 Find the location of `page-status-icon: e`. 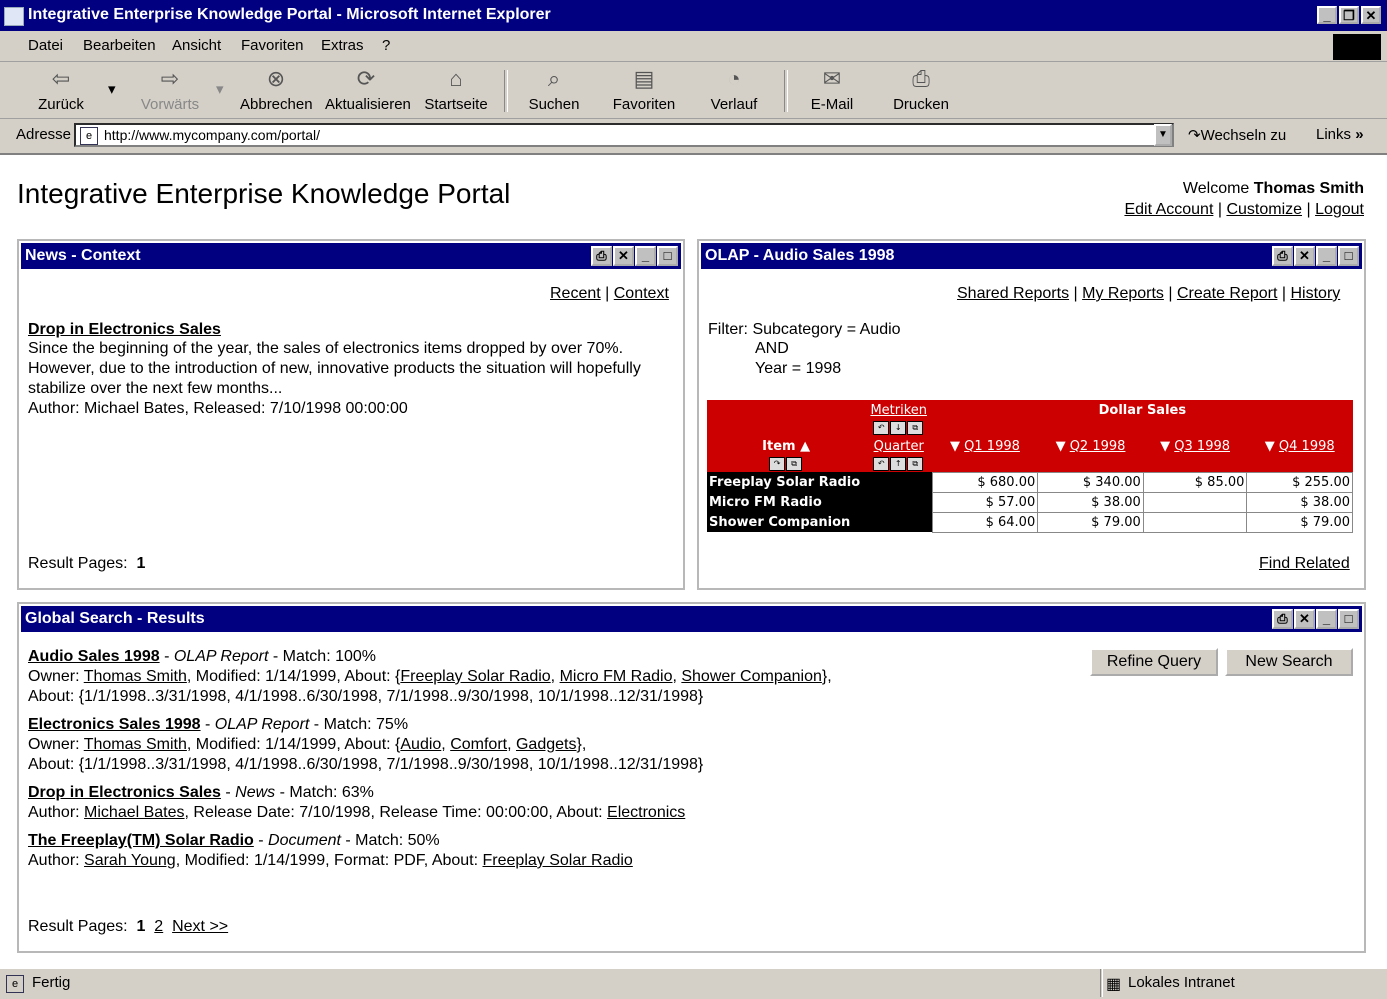

page-status-icon: e is located at coordinates (15, 984).